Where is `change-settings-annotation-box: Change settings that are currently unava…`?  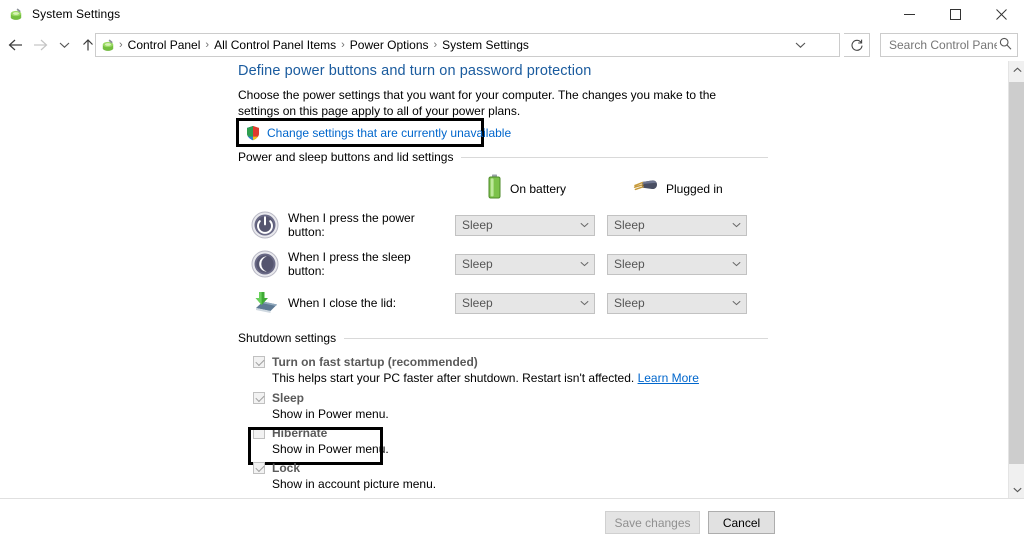 change-settings-annotation-box: Change settings that are currently unava… is located at coordinates (373, 132).